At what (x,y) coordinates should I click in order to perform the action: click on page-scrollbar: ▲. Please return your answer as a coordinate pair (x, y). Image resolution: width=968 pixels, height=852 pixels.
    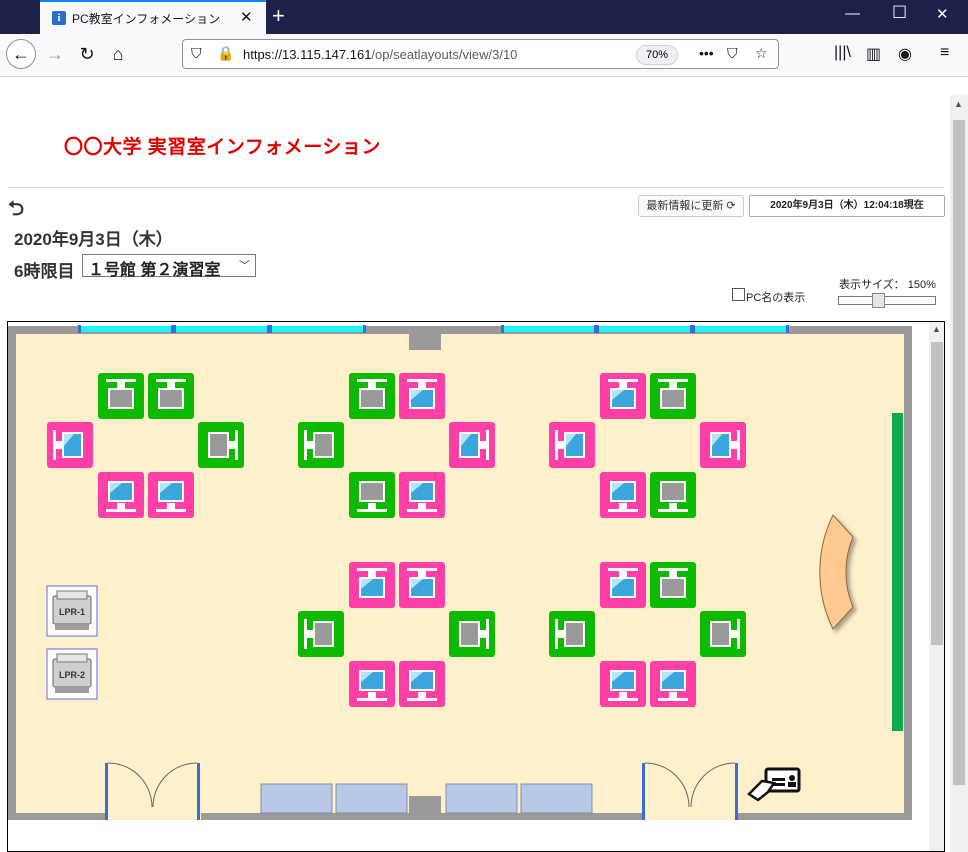
    Looking at the image, I should click on (959, 473).